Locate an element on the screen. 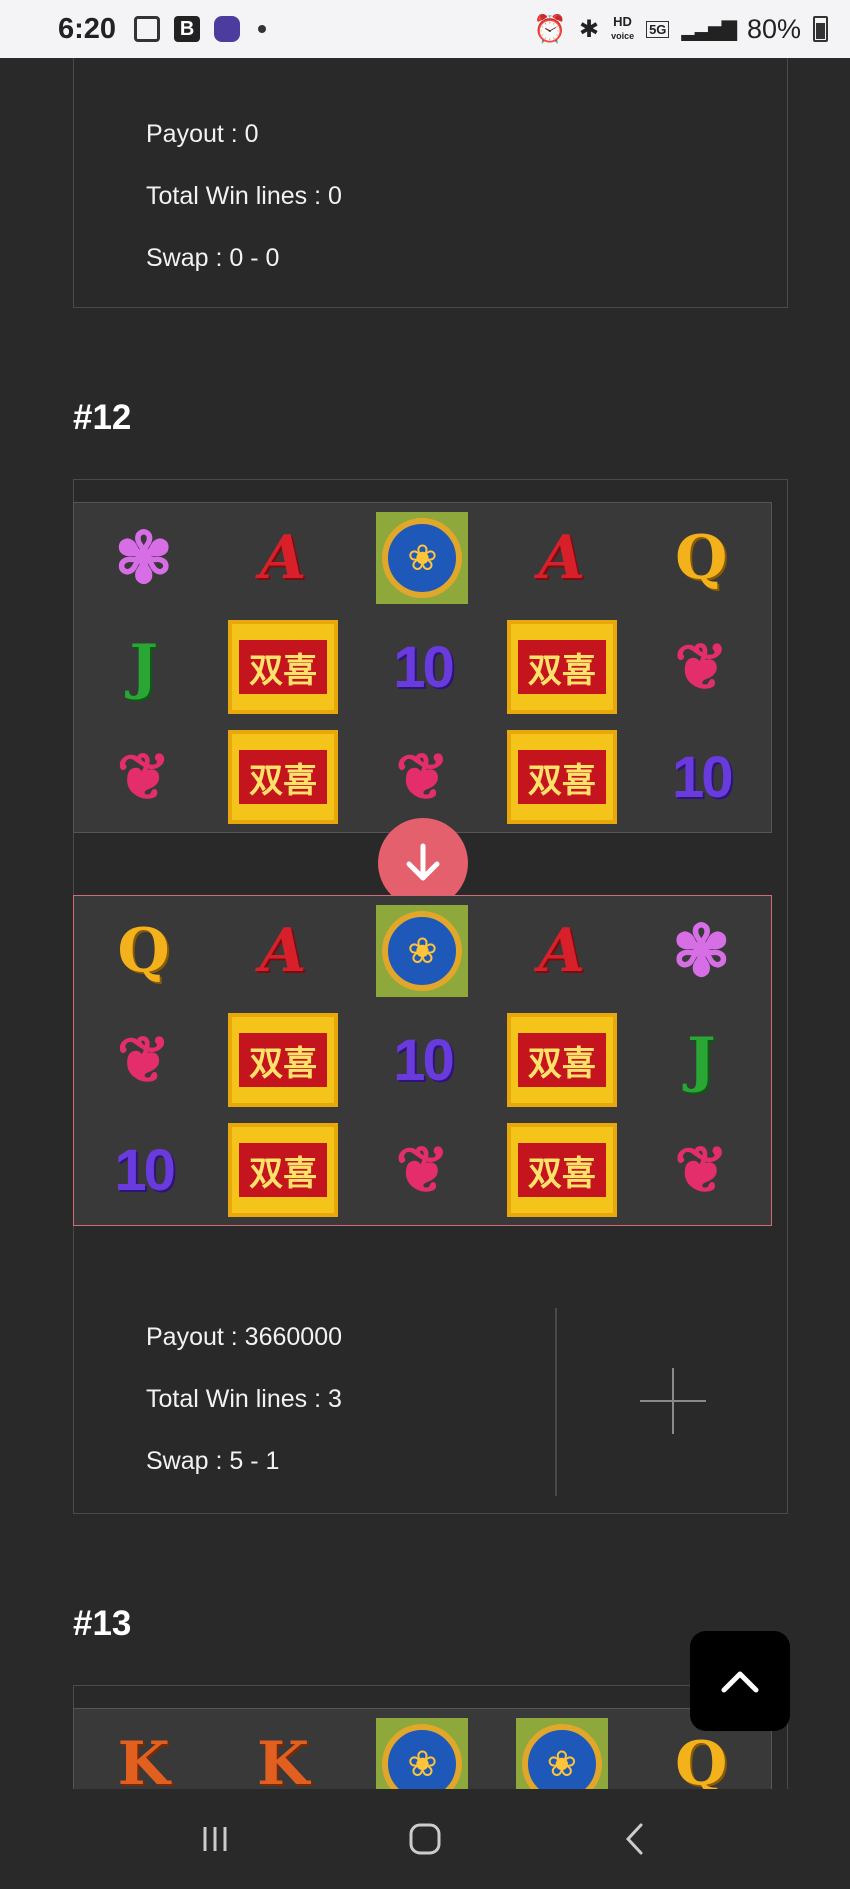  back-button is located at coordinates (635, 1839).